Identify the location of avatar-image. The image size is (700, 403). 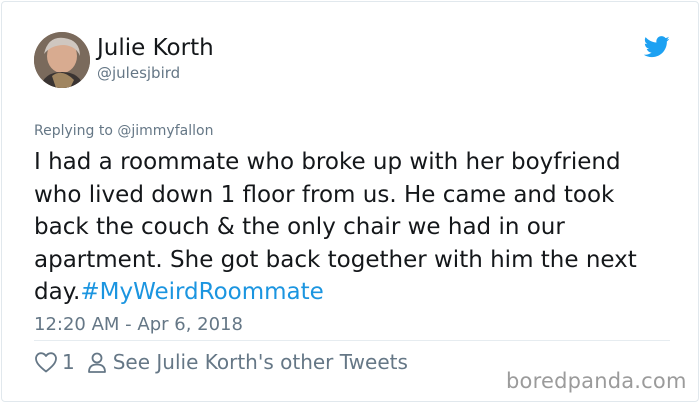
(62, 60).